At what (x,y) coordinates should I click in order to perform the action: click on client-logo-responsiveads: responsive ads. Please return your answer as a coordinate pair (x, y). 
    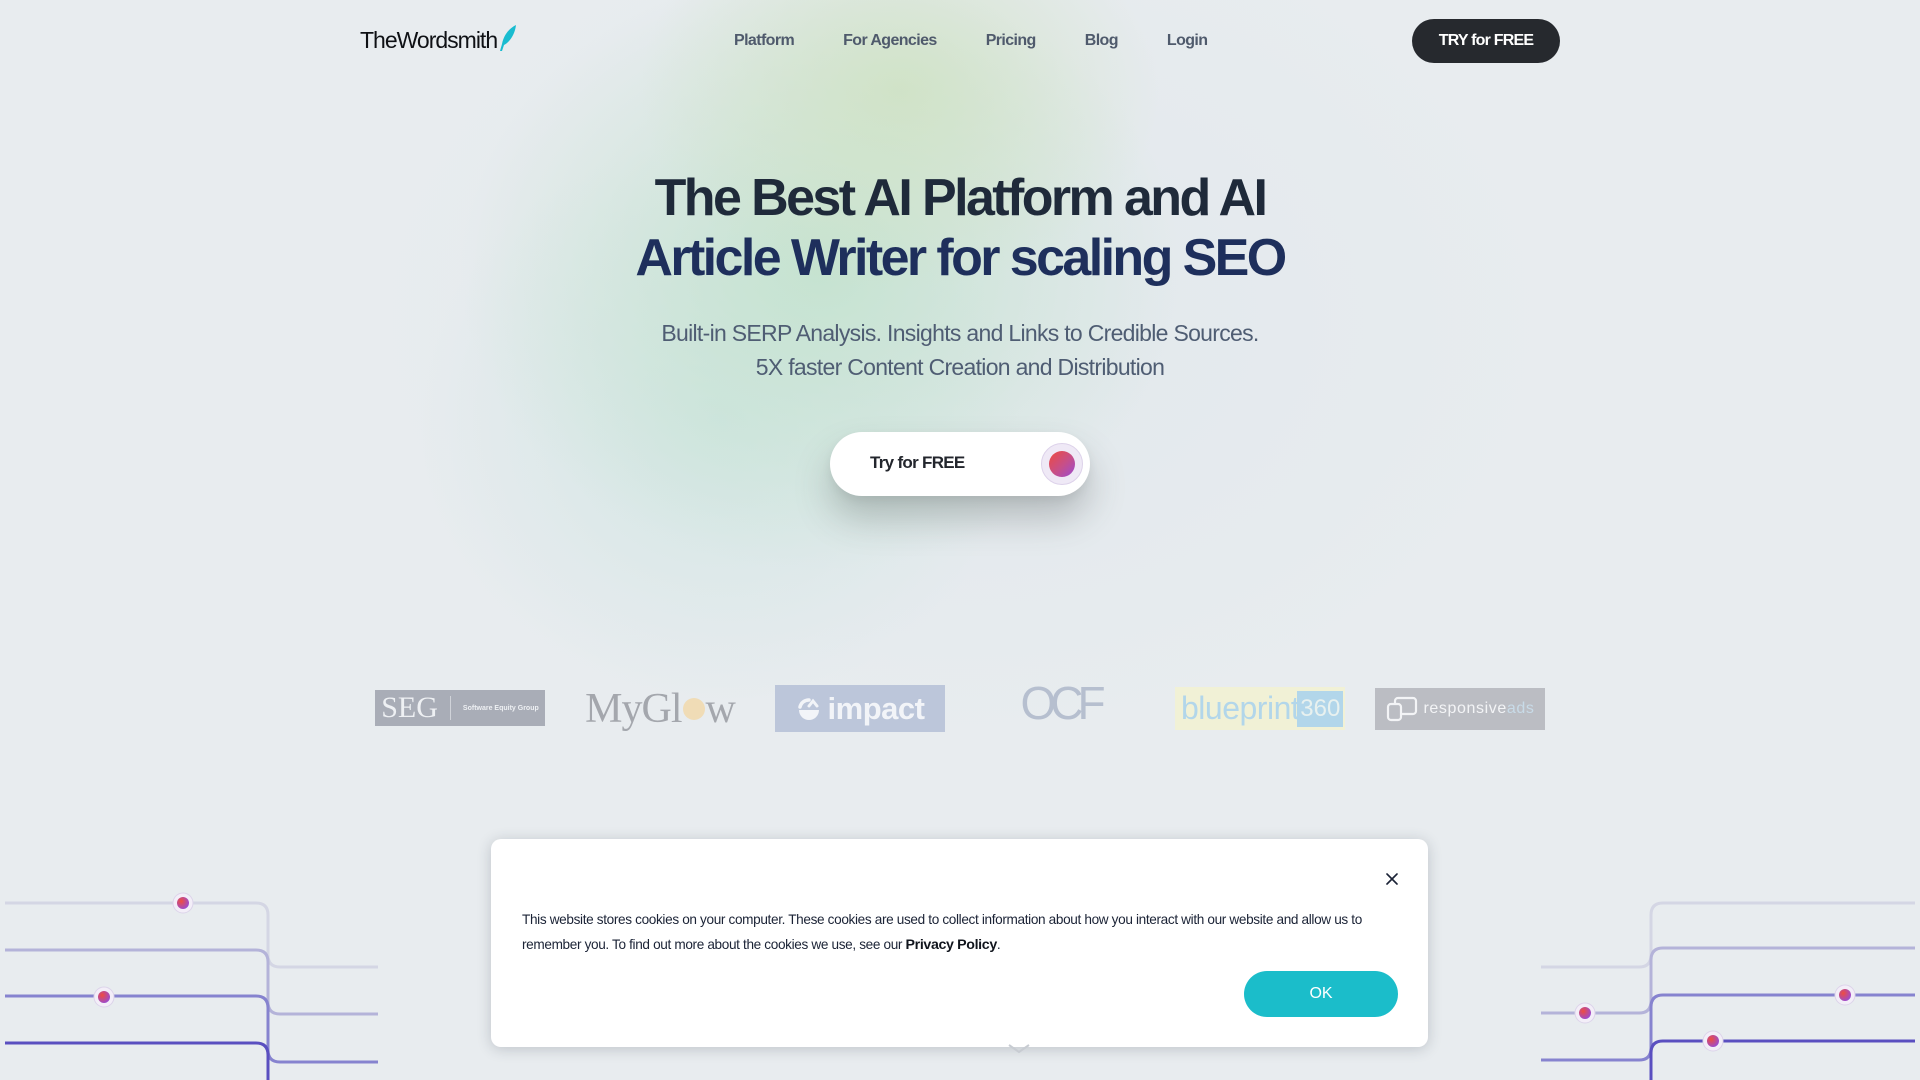
    Looking at the image, I should click on (1460, 709).